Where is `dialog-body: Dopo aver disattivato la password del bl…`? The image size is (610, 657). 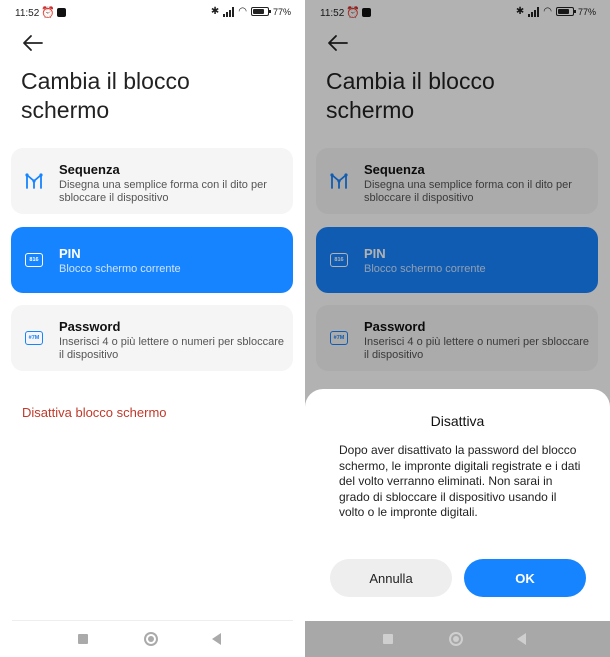 dialog-body: Dopo aver disattivato la password del bl… is located at coordinates (460, 481).